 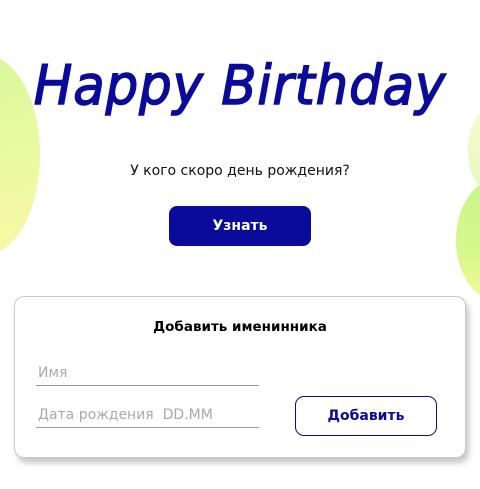 I want to click on find-button: Узнать, so click(x=240, y=226).